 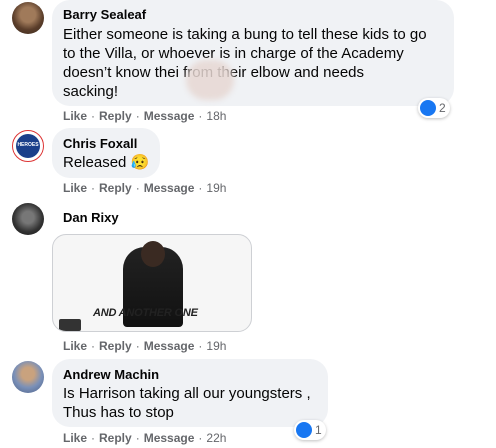 What do you see at coordinates (104, 14) in the screenshot?
I see `comment-author: Barry Sealeaf` at bounding box center [104, 14].